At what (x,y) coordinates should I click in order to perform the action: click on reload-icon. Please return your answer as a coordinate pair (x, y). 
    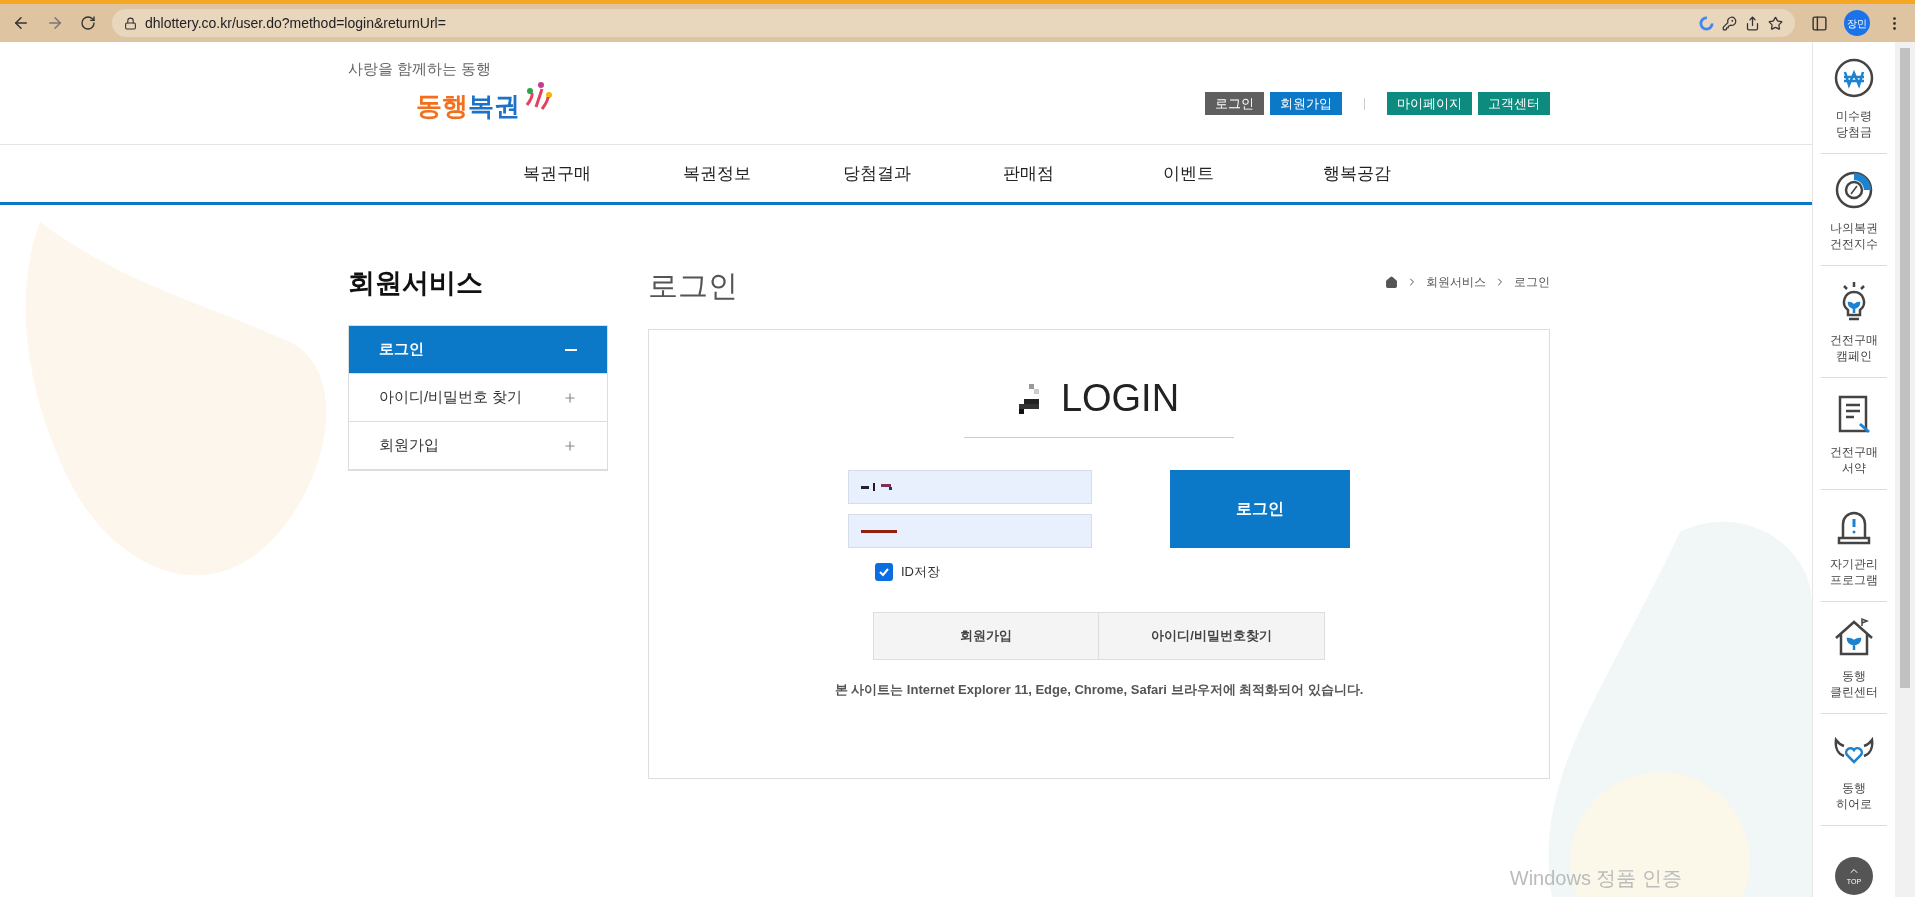
    Looking at the image, I should click on (88, 23).